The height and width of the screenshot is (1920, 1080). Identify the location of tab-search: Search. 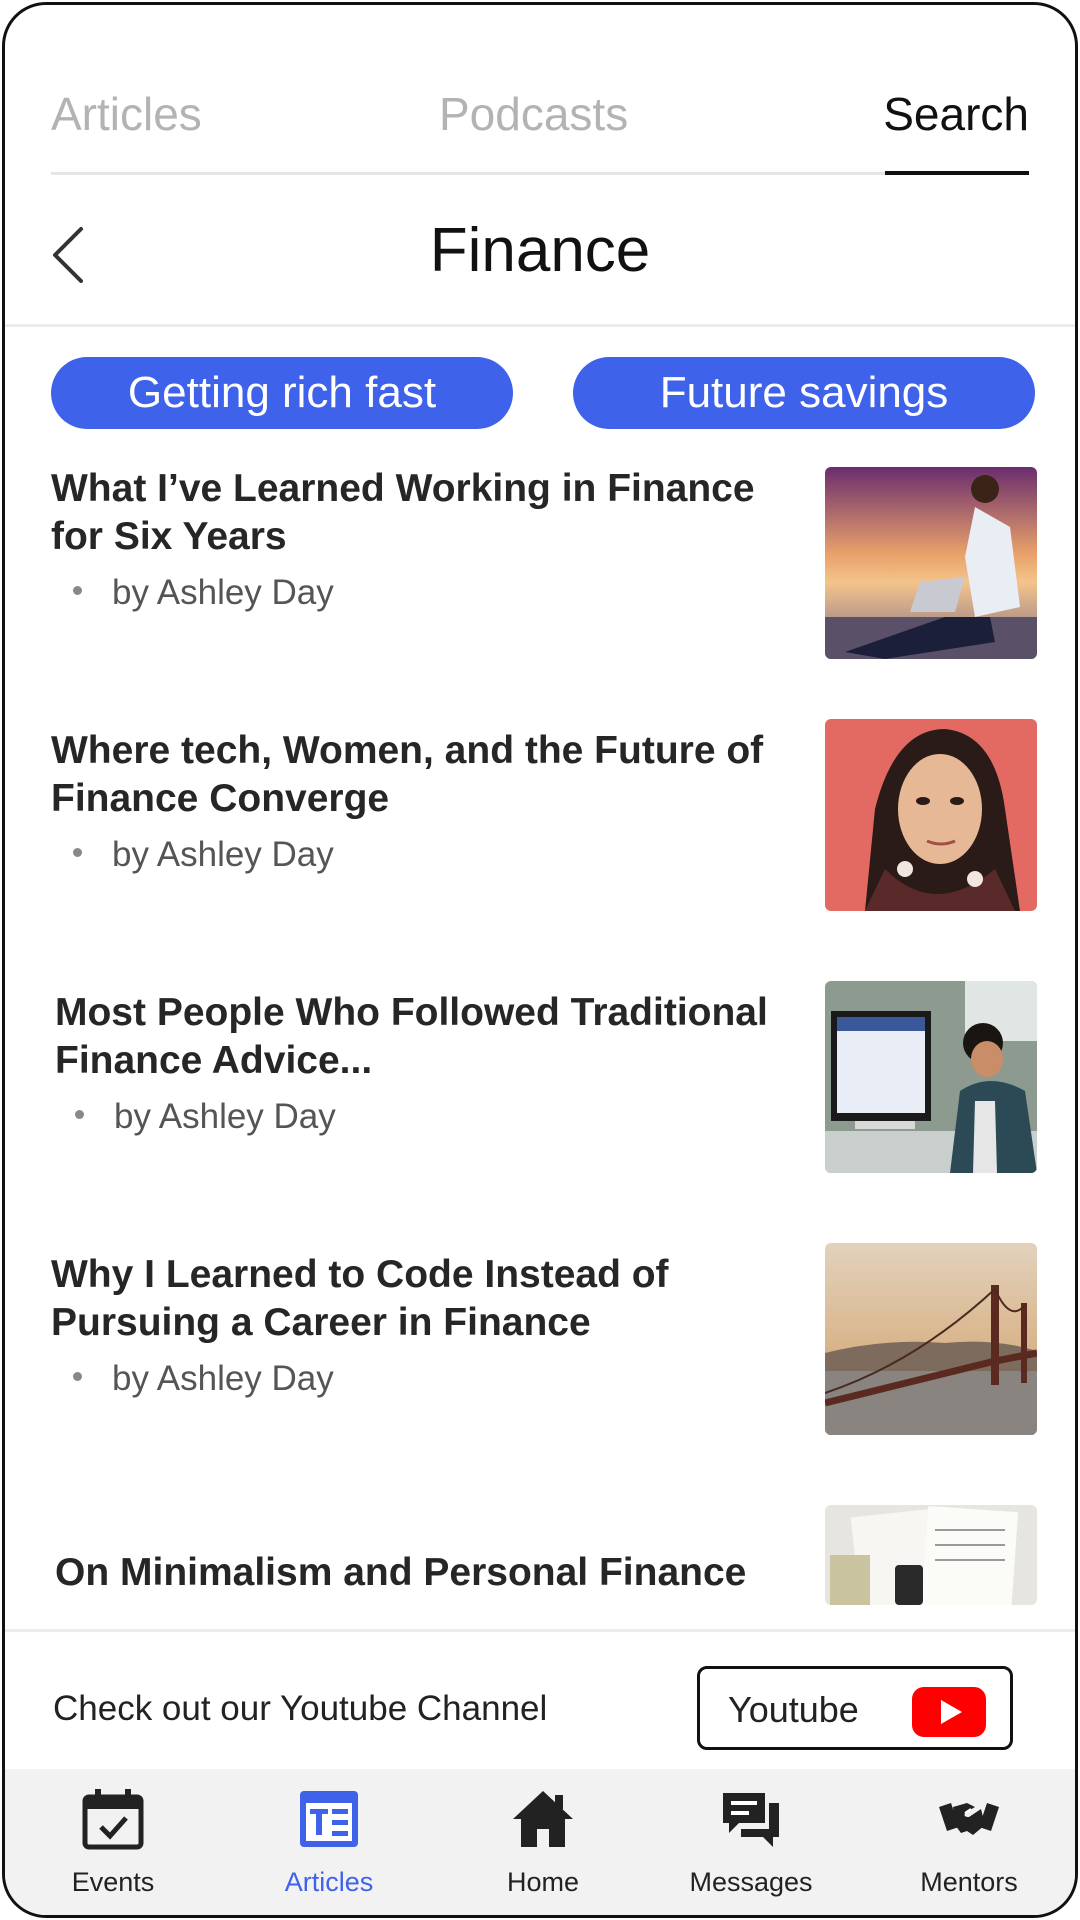
(956, 114).